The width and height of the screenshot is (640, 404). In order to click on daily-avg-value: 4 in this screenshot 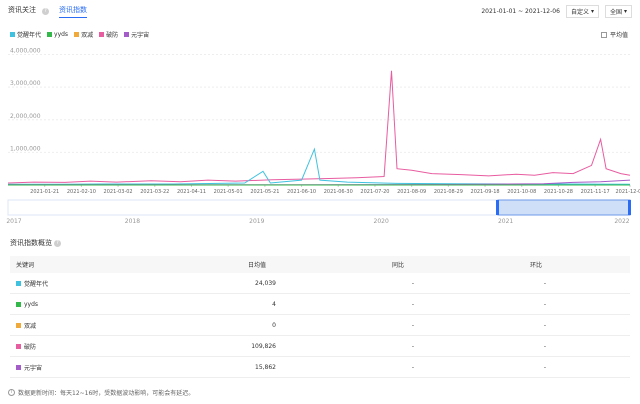, I will do `click(274, 304)`.